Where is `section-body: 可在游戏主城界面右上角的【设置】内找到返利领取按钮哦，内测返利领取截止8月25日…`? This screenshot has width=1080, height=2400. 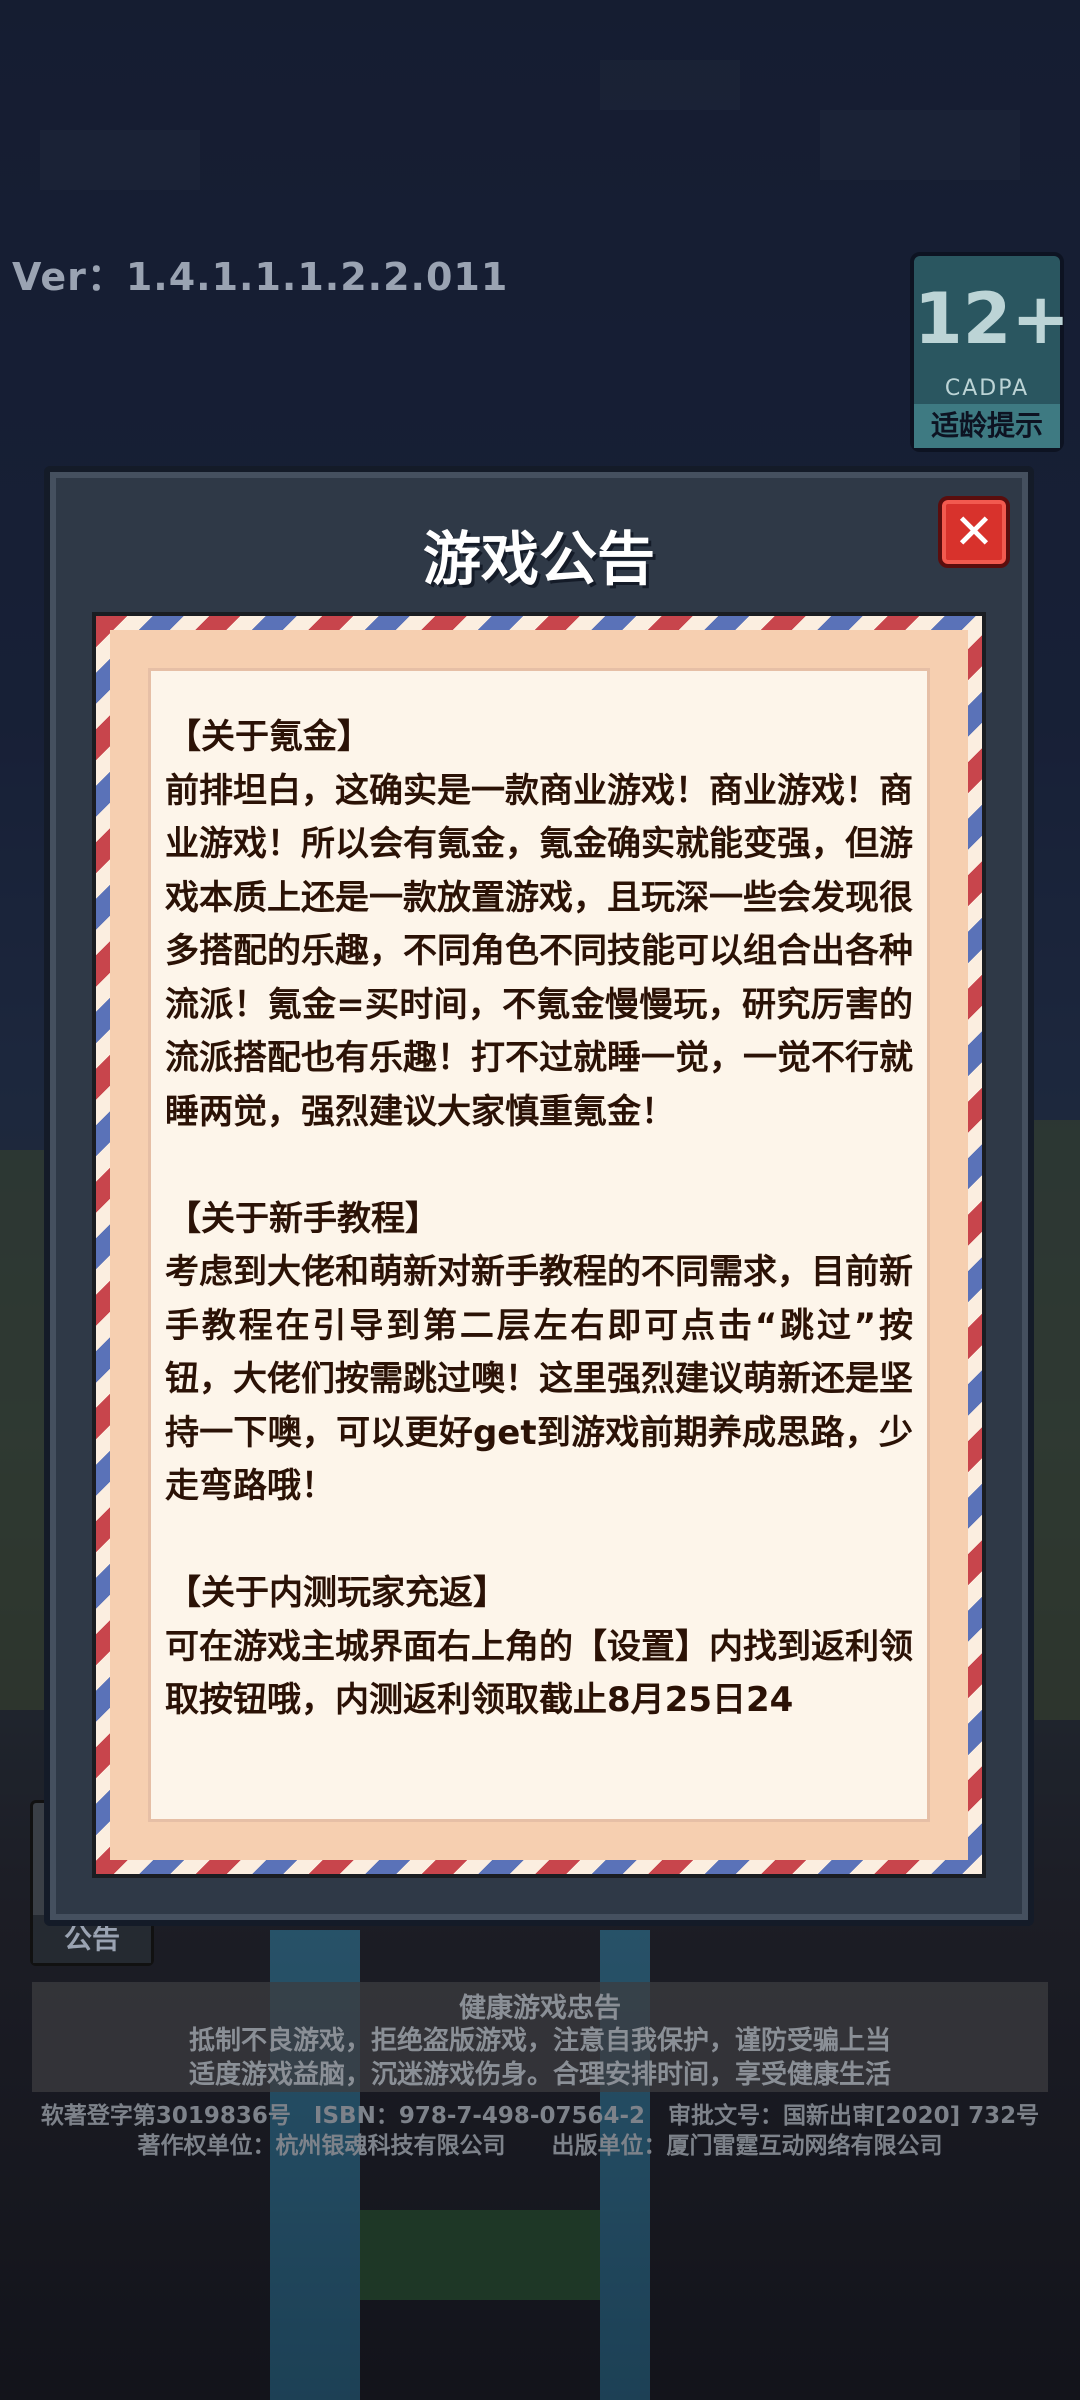
section-body: 可在游戏主城界面右上角的【设置】内找到返利领取按钮哦，内测返利领取截止8月25日… is located at coordinates (539, 1673).